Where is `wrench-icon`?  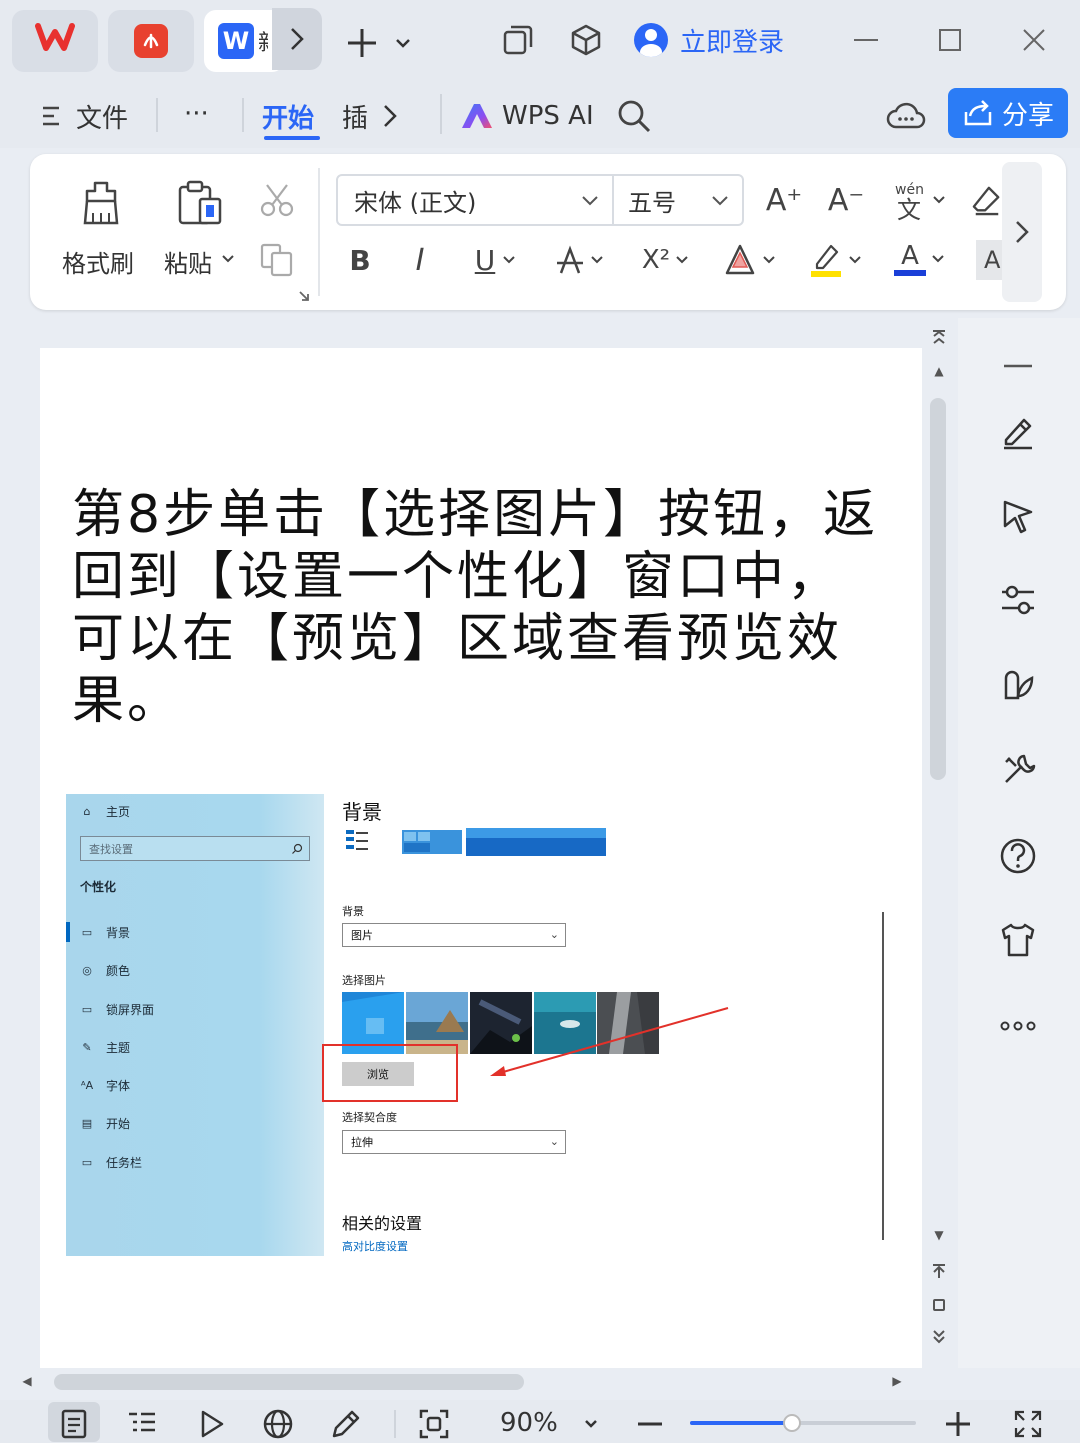
wrench-icon is located at coordinates (1020, 768).